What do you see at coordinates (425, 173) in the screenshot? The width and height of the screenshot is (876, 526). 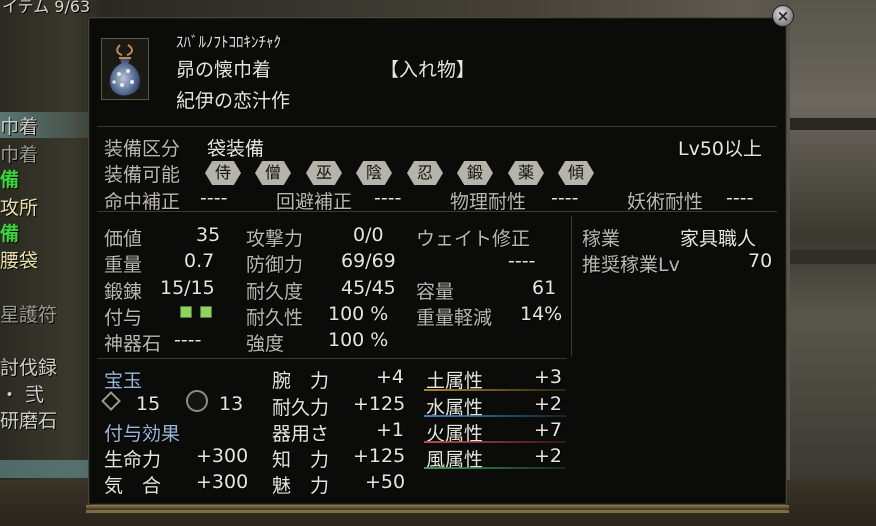 I see `usable-badge: 忍` at bounding box center [425, 173].